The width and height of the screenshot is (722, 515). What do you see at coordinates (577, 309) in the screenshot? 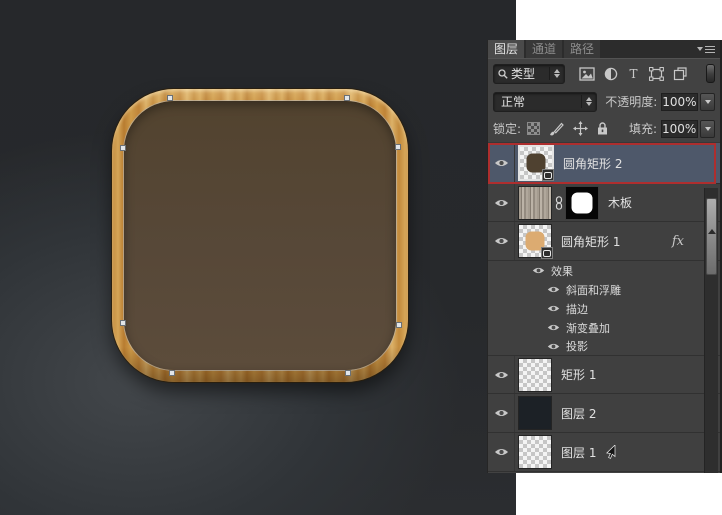
I see `effect-label: 描边` at bounding box center [577, 309].